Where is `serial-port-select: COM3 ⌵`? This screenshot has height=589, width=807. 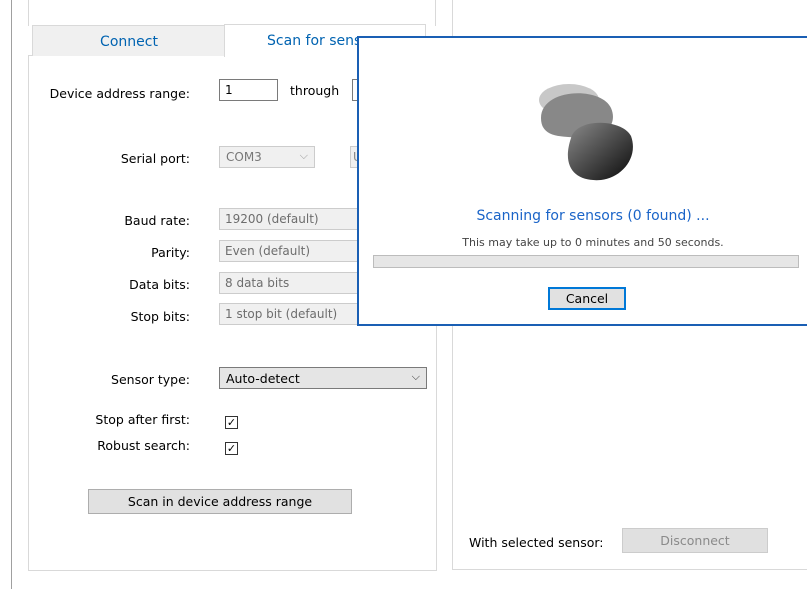
serial-port-select: COM3 ⌵ is located at coordinates (267, 157).